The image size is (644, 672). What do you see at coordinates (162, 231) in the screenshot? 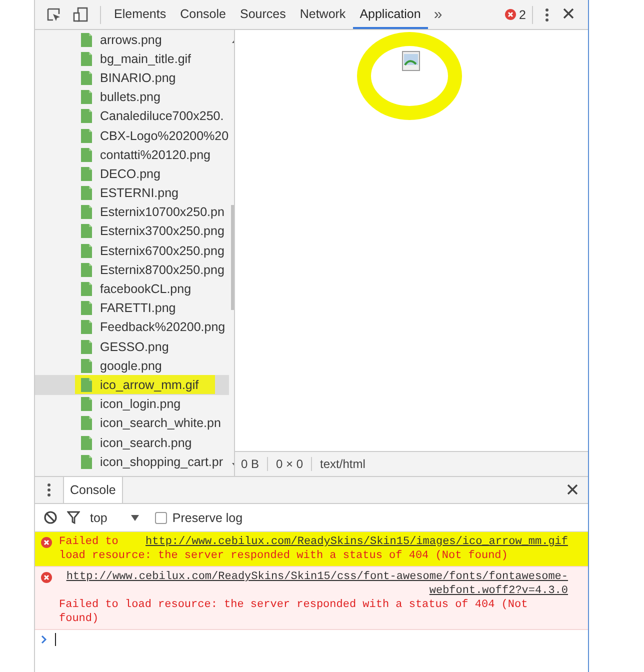
I see `file-name: Esternix3700x250.png` at bounding box center [162, 231].